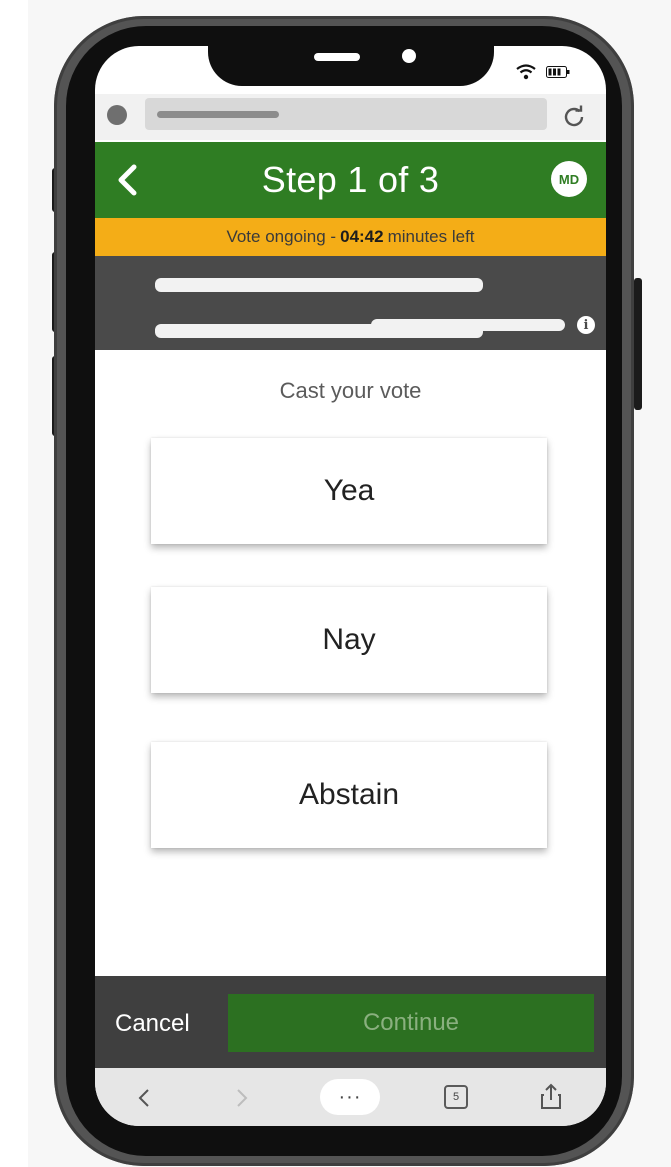  I want to click on more-icon: ···, so click(350, 1097).